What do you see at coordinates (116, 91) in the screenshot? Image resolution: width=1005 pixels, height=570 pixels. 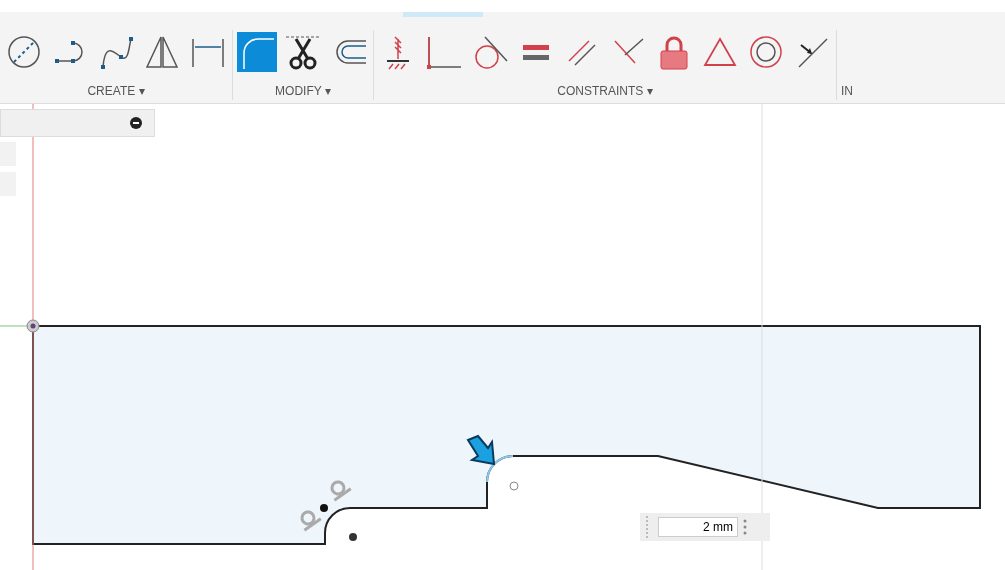 I see `group-label: CREATE ▾` at bounding box center [116, 91].